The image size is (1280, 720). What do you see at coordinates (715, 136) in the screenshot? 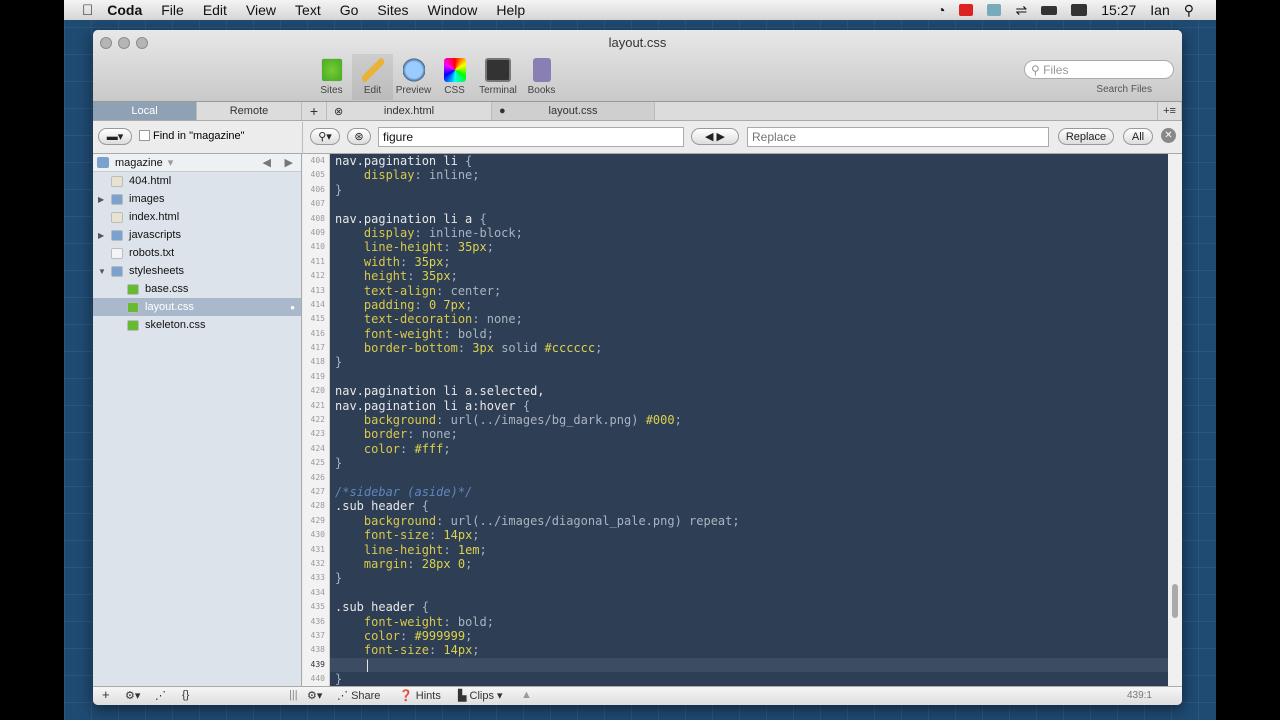
I see `find-prev-next-button: ◀ ▶` at bounding box center [715, 136].